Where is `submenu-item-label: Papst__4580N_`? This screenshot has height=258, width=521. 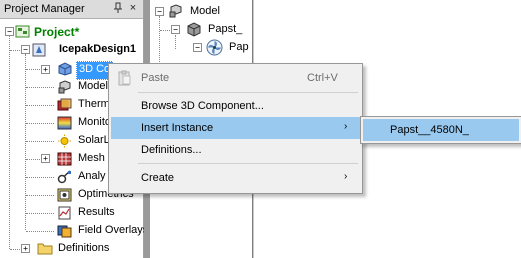
submenu-item-label: Papst__4580N_ is located at coordinates (429, 130).